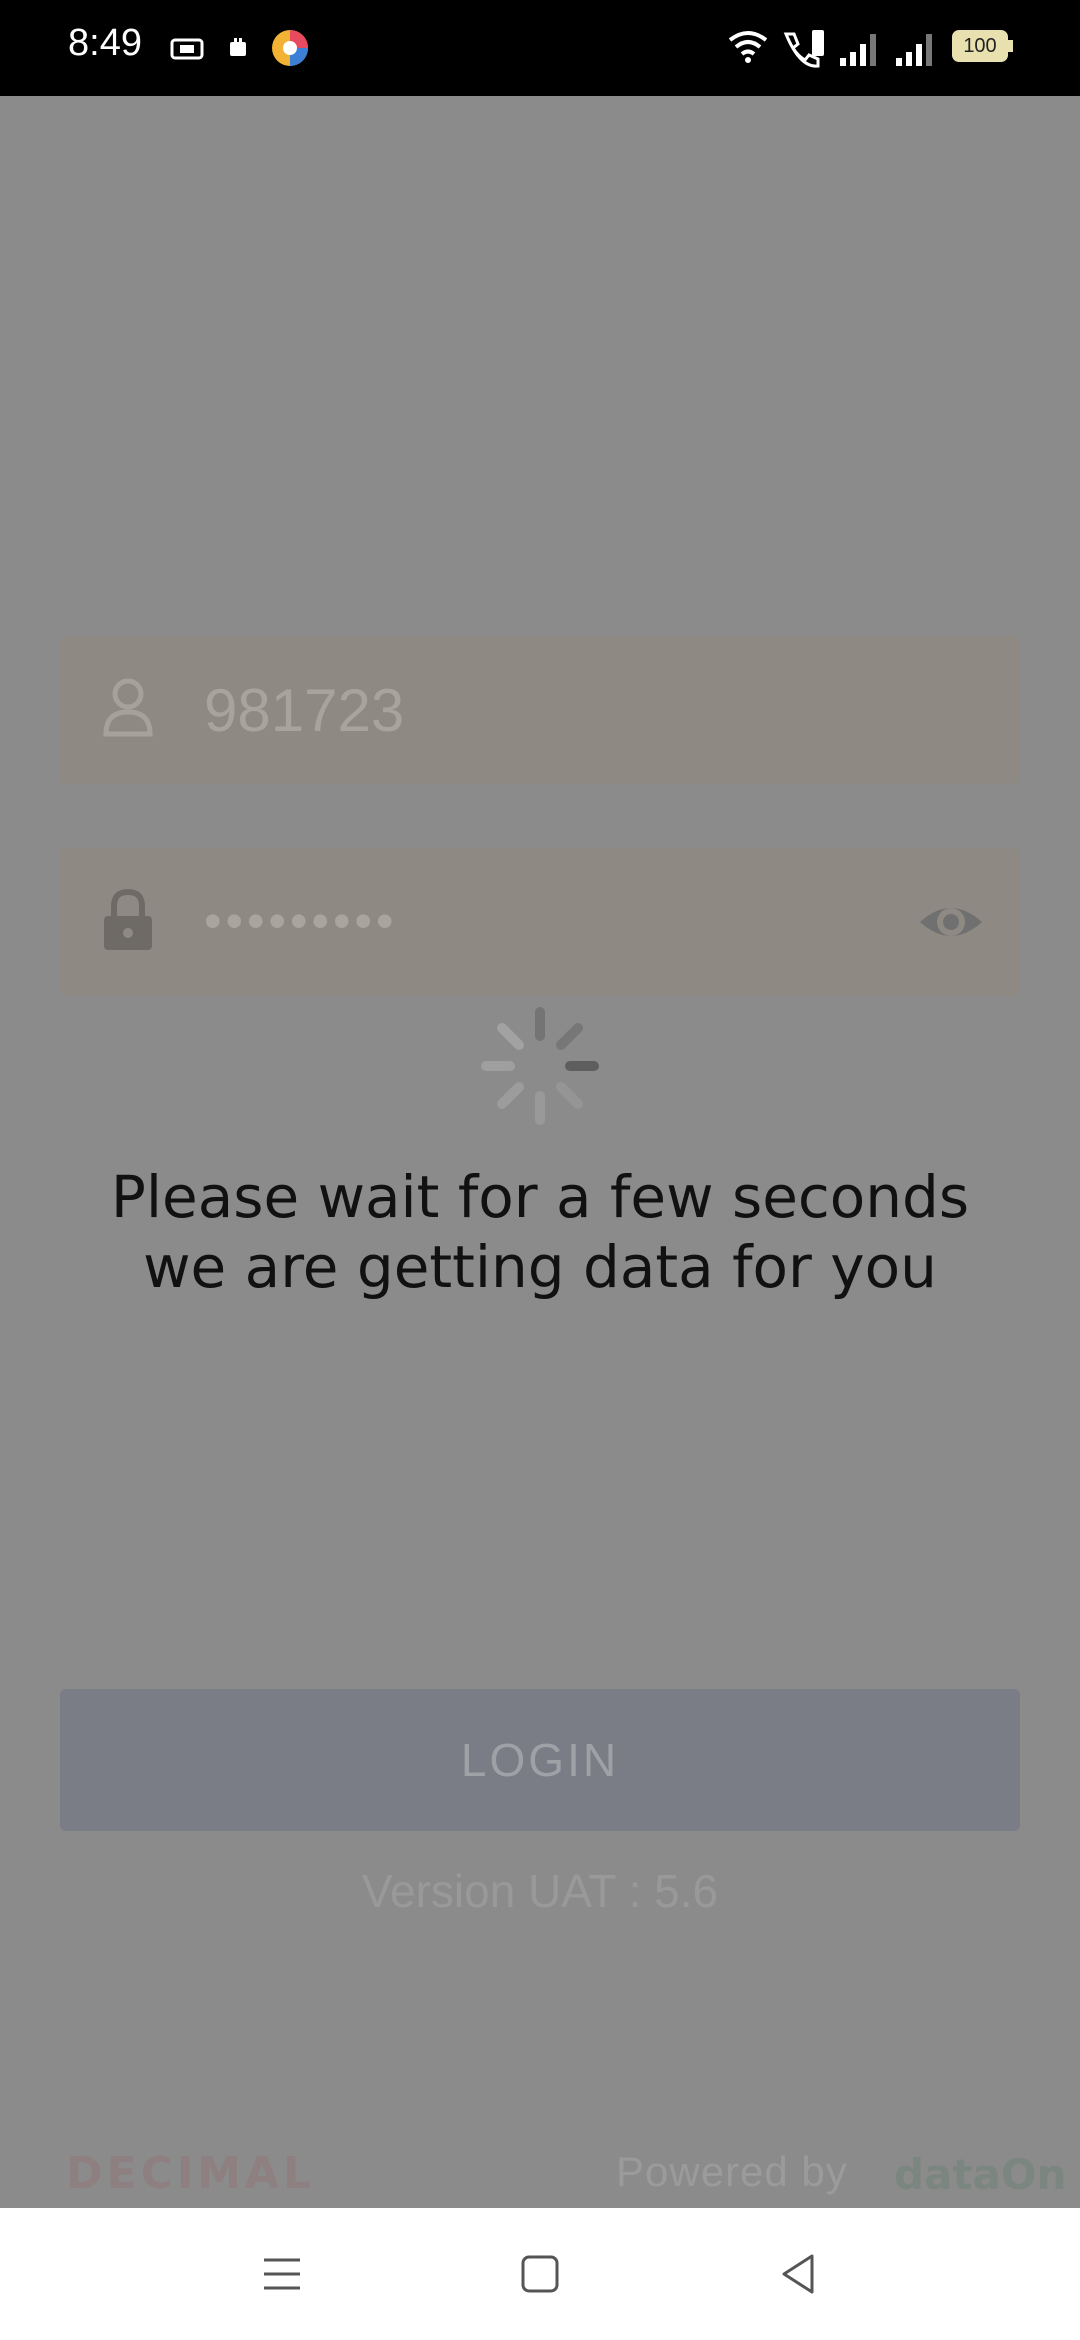  Describe the element at coordinates (290, 48) in the screenshot. I see `app-logo-icon` at that location.